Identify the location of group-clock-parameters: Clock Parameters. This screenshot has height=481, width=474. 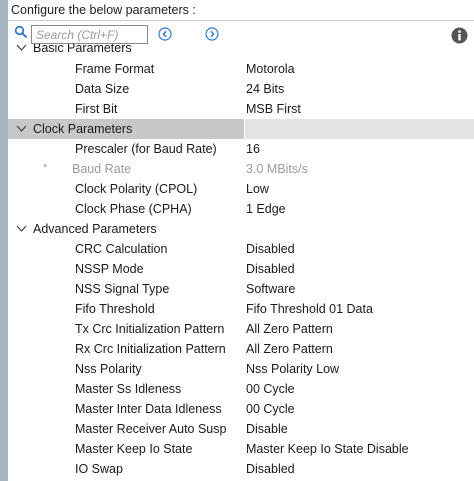
(241, 129).